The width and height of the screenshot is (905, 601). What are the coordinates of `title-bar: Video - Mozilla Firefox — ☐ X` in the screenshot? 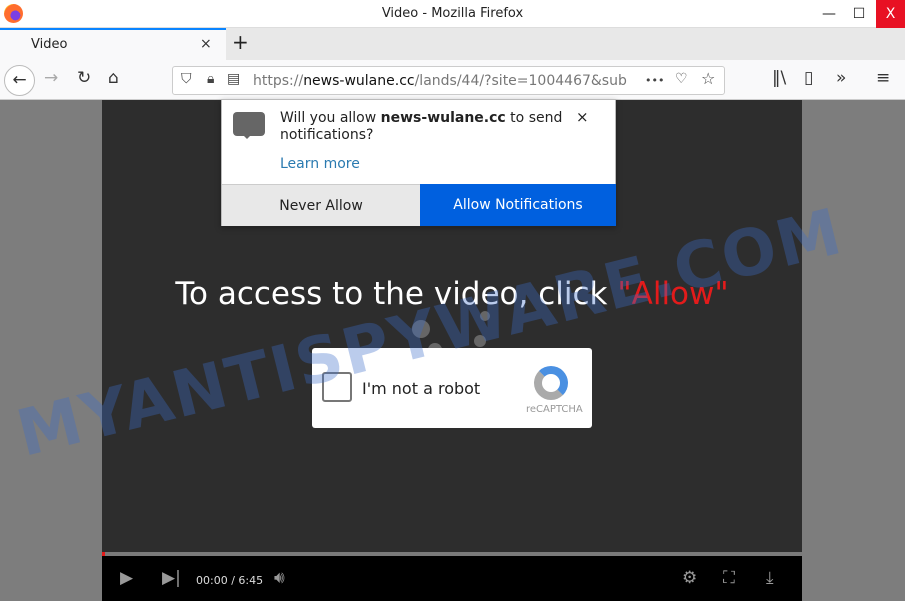 It's located at (452, 14).